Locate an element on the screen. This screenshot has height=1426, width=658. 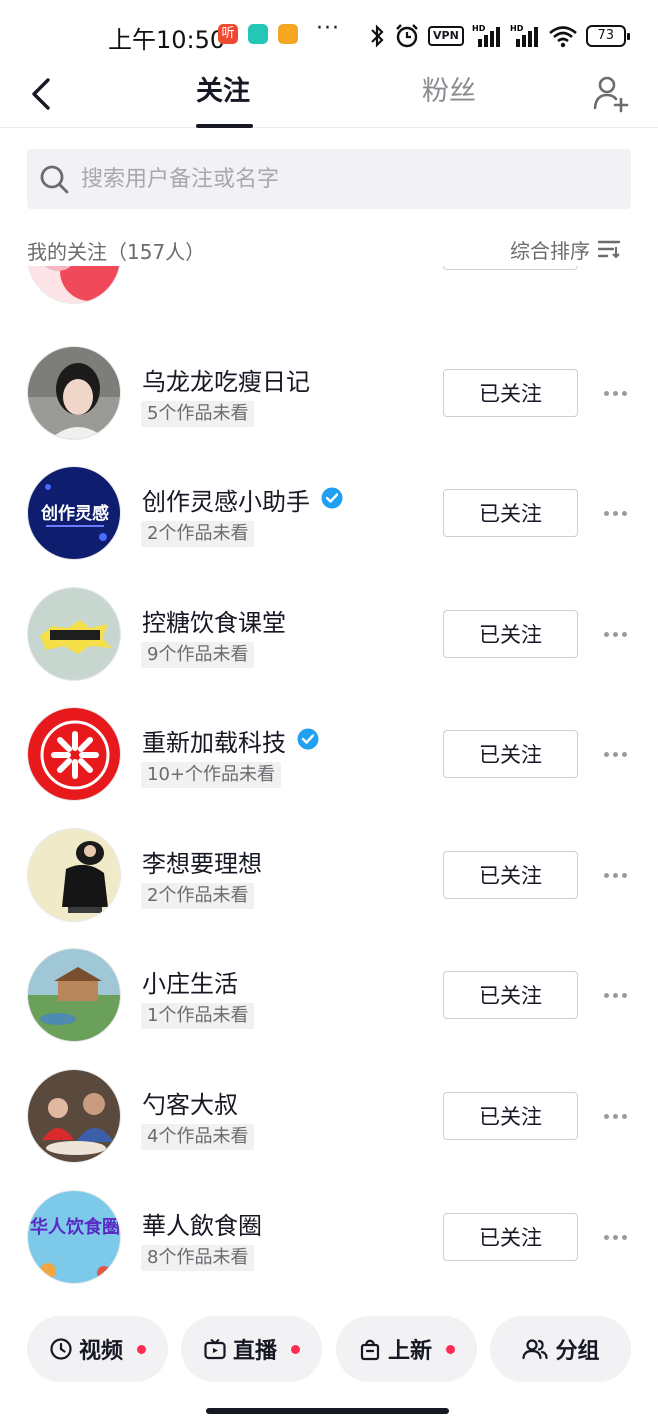
user-name: 重新加载科技 is located at coordinates (214, 740).